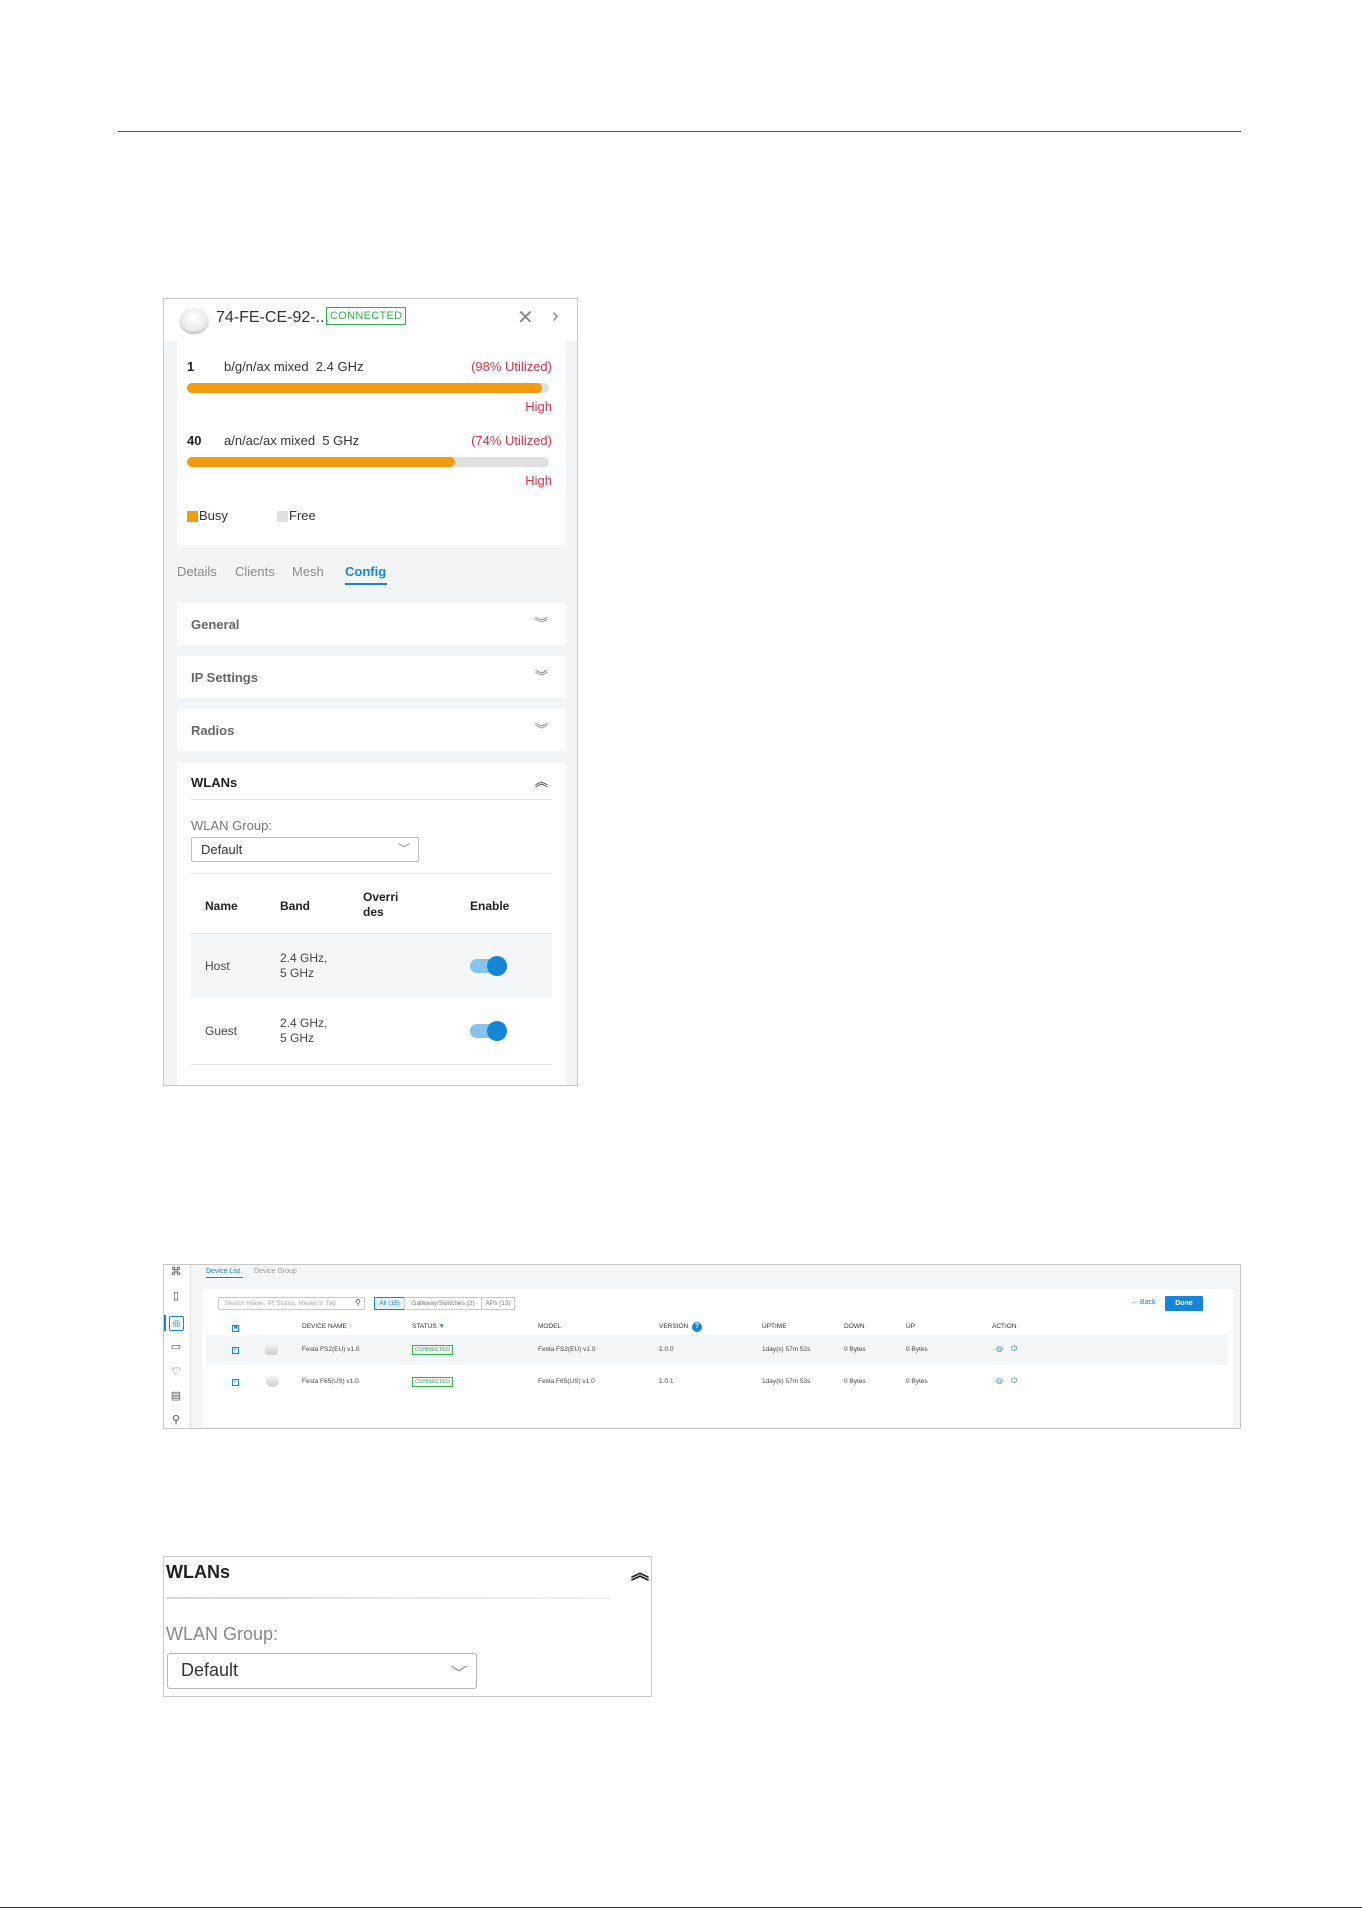 Image resolution: width=1362 pixels, height=1910 pixels. What do you see at coordinates (330, 1349) in the screenshot?
I see `device-name: Festa FS2(EU) v1.0` at bounding box center [330, 1349].